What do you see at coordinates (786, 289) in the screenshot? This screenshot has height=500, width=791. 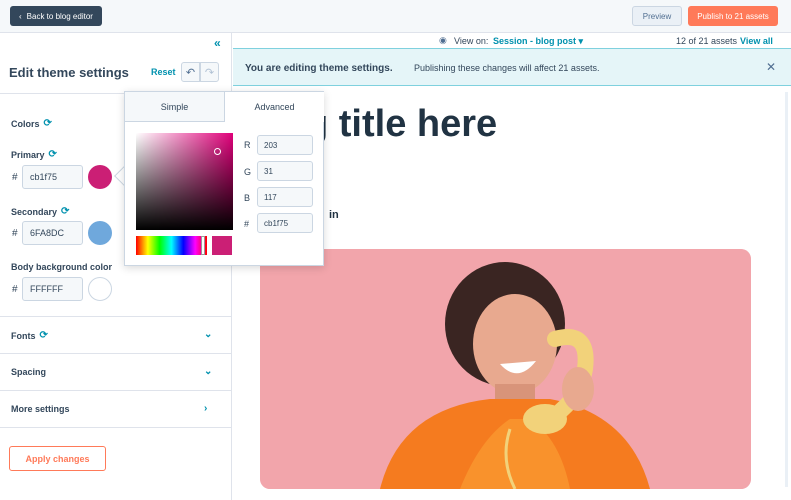 I see `preview-scrollbar` at bounding box center [786, 289].